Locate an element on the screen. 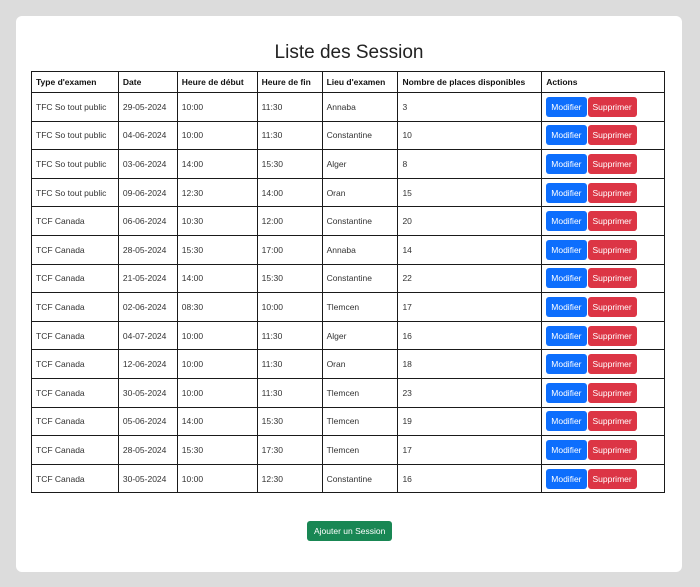 This screenshot has width=700, height=587. date-cell: 09-06-2024 is located at coordinates (147, 192).